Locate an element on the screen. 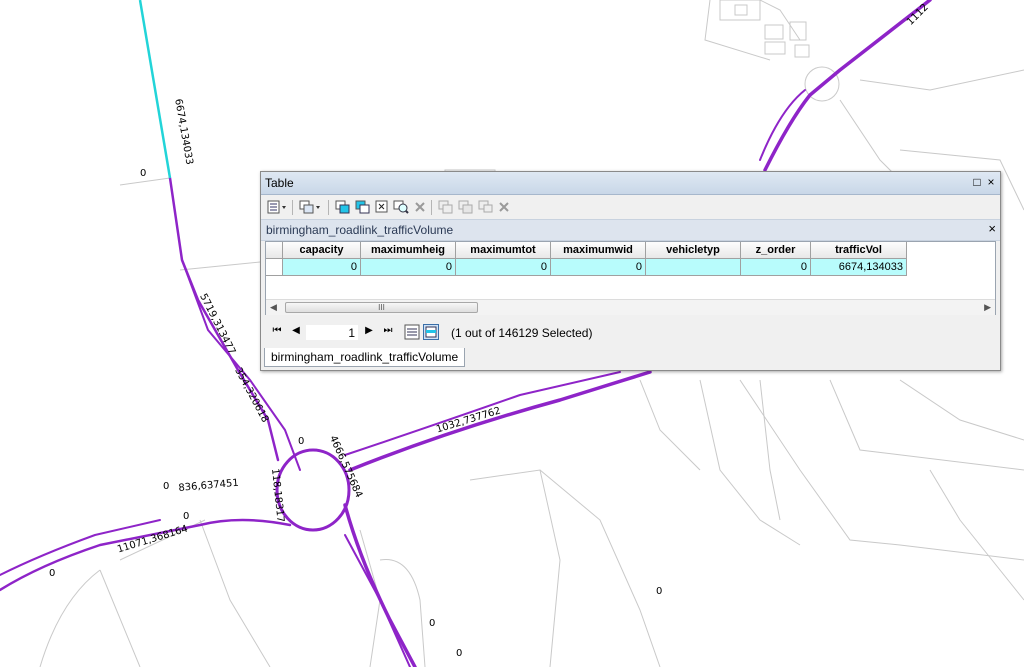 This screenshot has width=1024, height=667. column-header: maximumheig is located at coordinates (408, 250).